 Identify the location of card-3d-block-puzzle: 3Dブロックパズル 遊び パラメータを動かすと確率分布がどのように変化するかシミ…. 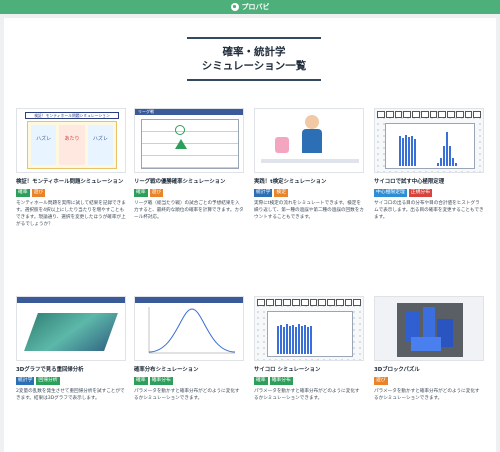
(429, 349).